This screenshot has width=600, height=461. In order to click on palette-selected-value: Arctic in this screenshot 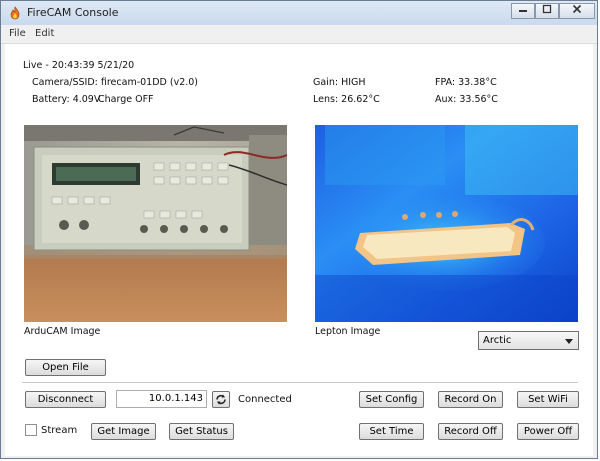, I will do `click(497, 340)`.